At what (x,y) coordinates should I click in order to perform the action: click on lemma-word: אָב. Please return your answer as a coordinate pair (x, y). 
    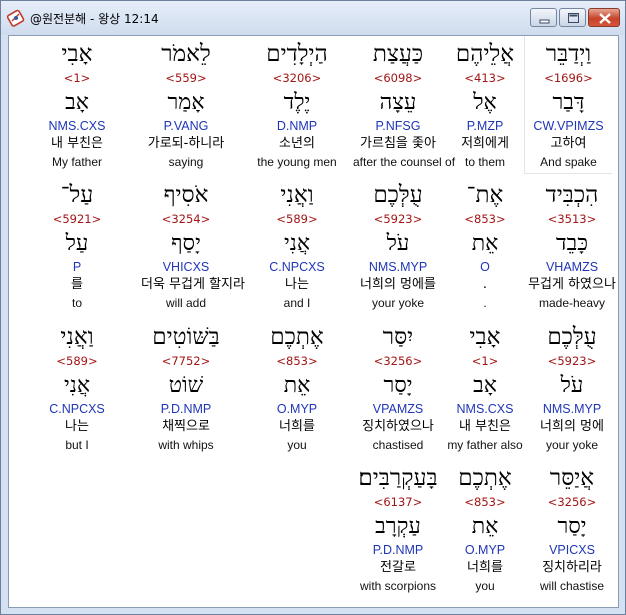
    Looking at the image, I should click on (485, 385).